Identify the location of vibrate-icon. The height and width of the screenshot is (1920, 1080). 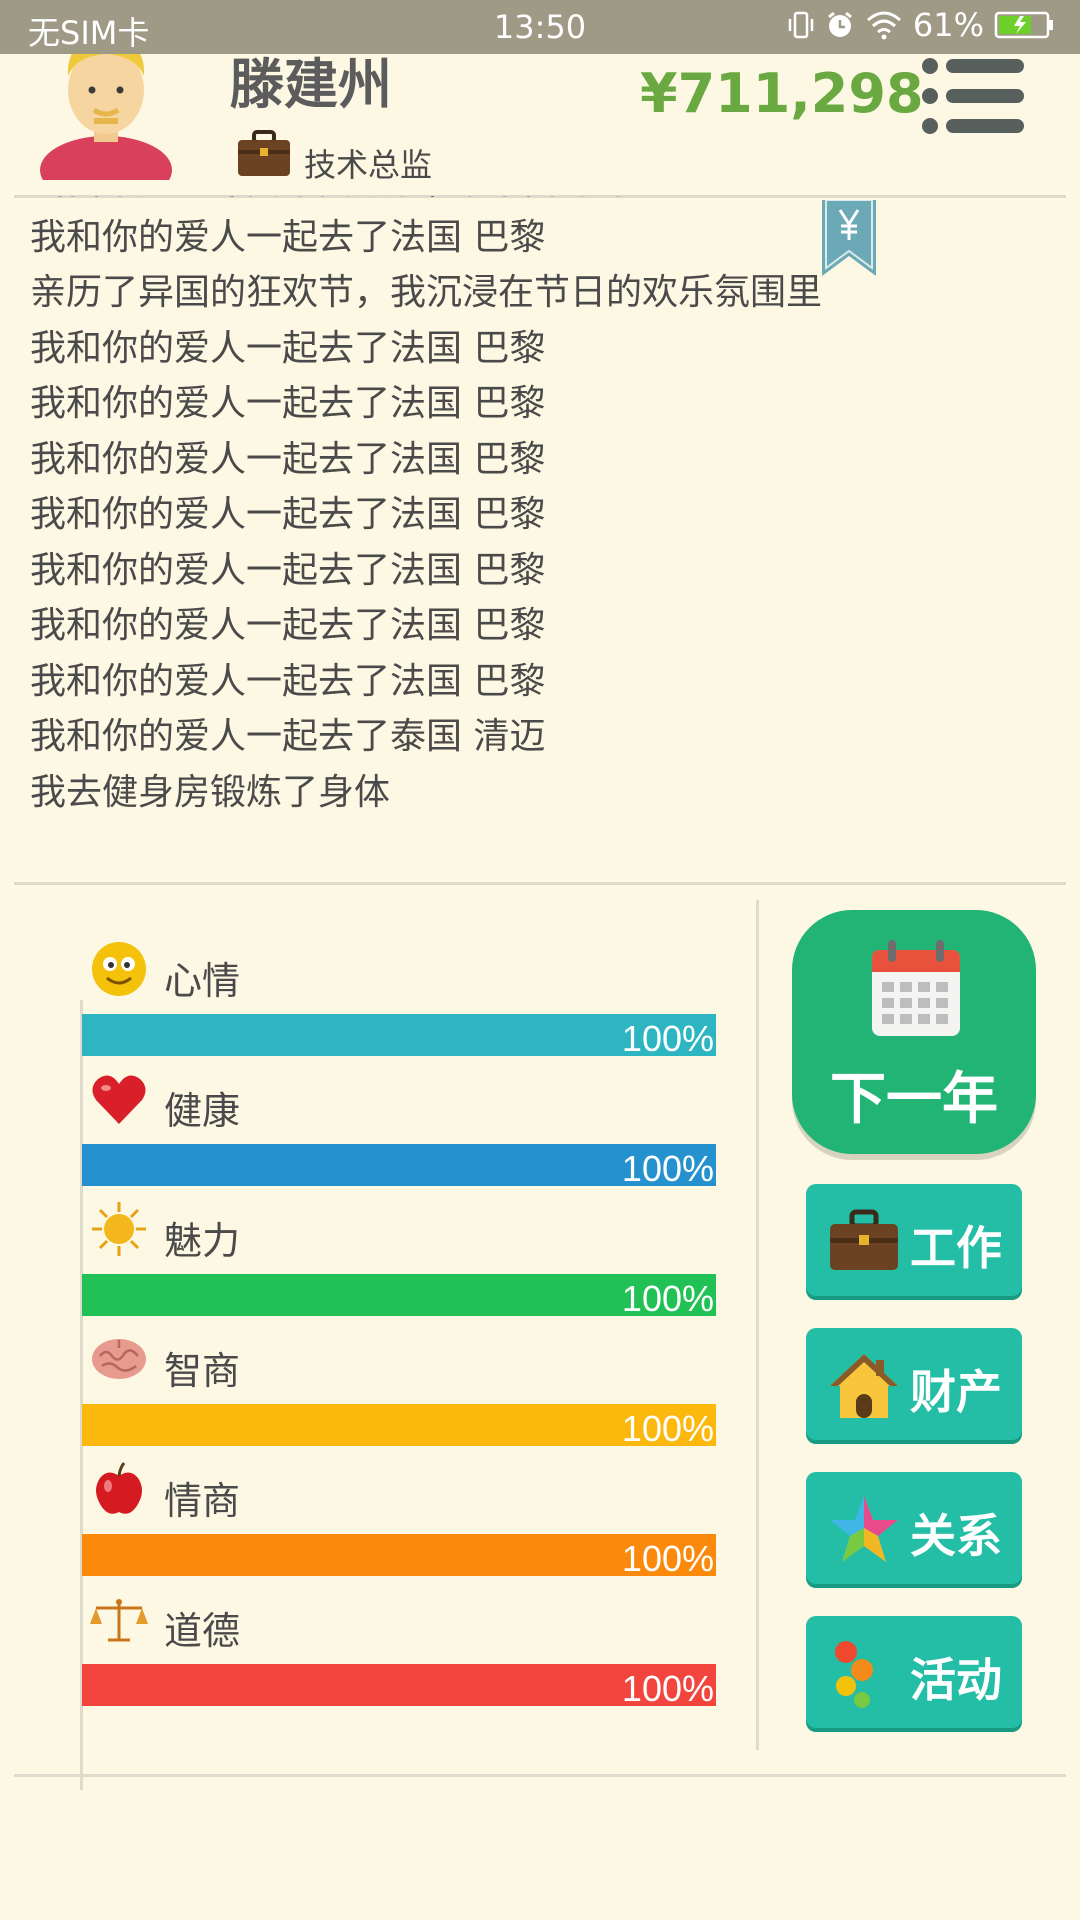
(801, 25).